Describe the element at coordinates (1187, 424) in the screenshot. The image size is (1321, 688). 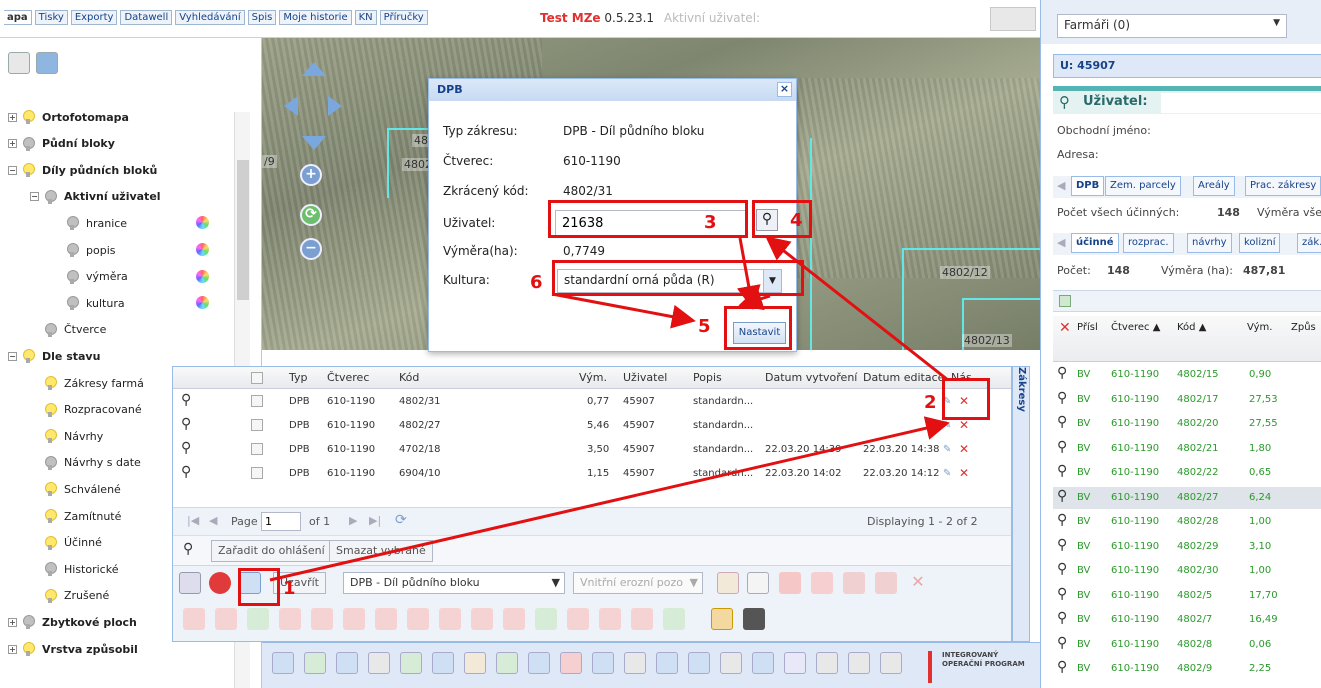
I see `list-item: ⚲ BV 610-1190 4802/20 27,55` at that location.